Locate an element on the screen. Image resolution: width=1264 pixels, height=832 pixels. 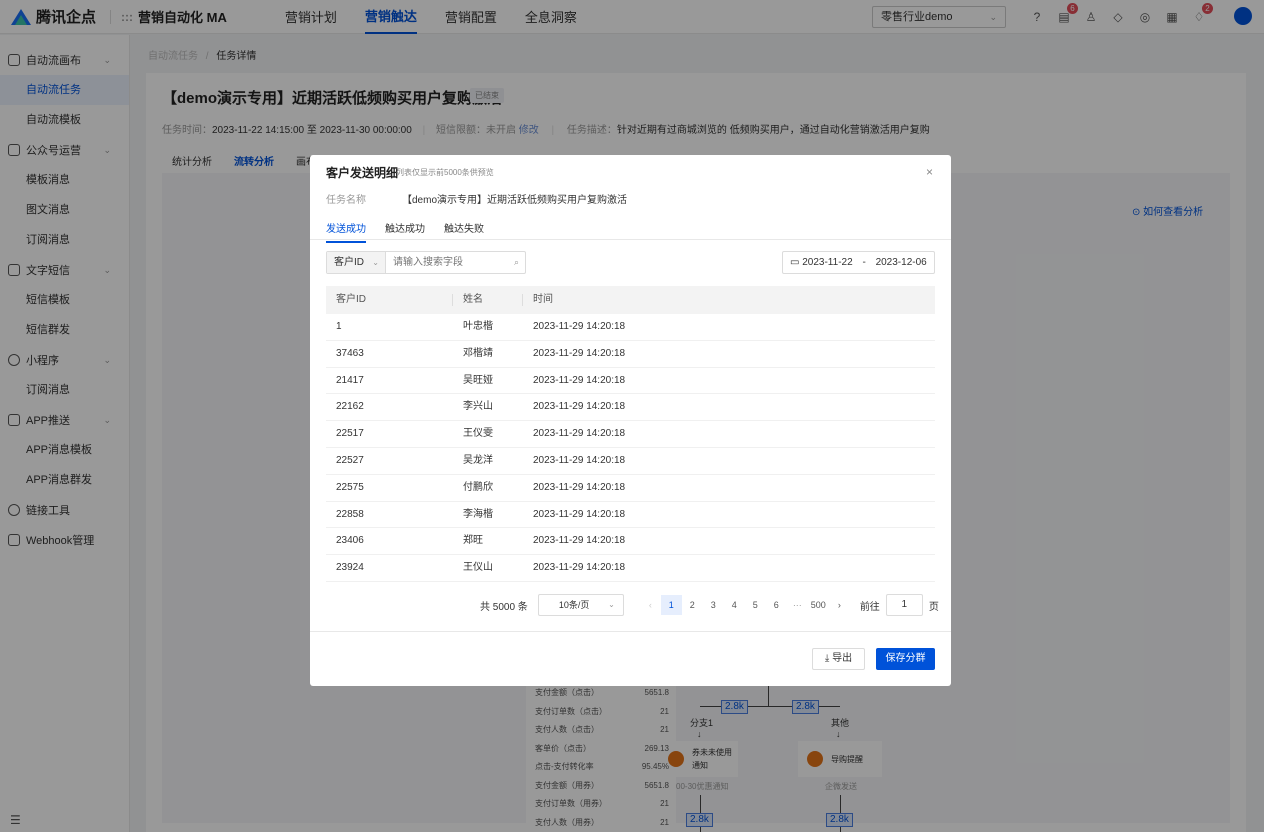
cell-id: 22575 is located at coordinates (350, 487).